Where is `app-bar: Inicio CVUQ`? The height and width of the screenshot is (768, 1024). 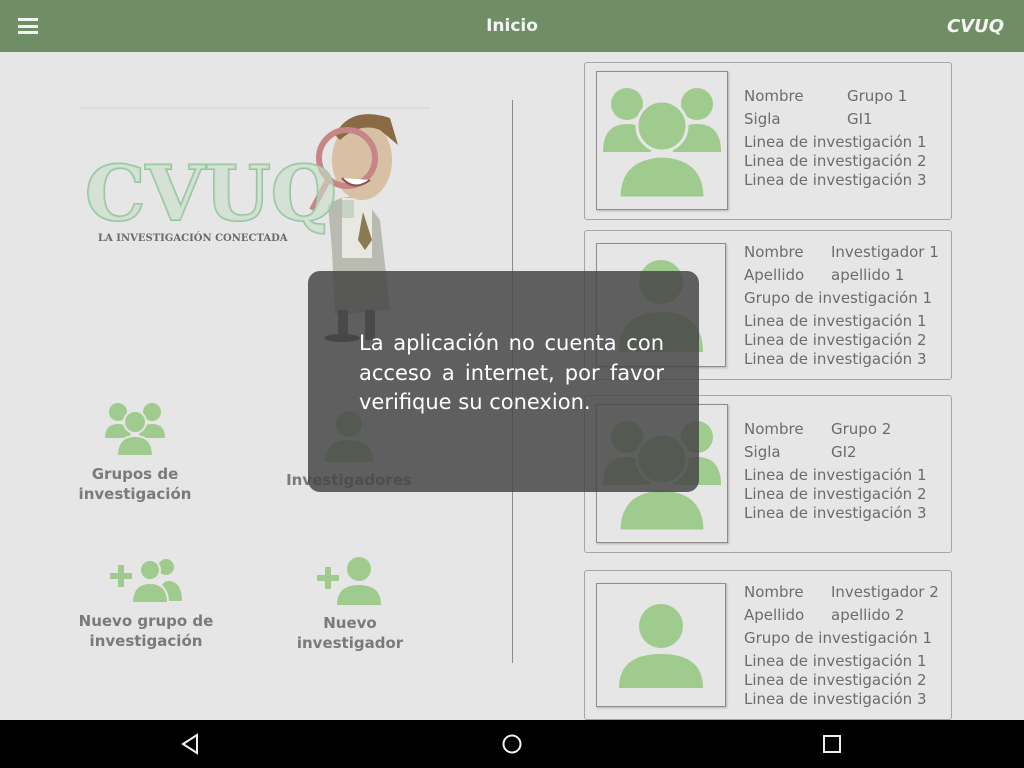
app-bar: Inicio CVUQ is located at coordinates (512, 26).